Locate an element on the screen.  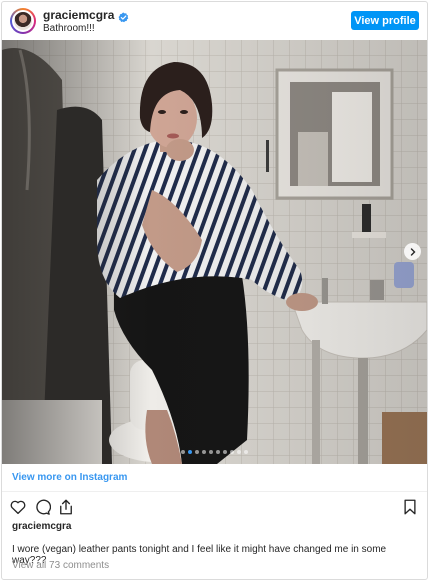
share-icon is located at coordinates (66, 507).